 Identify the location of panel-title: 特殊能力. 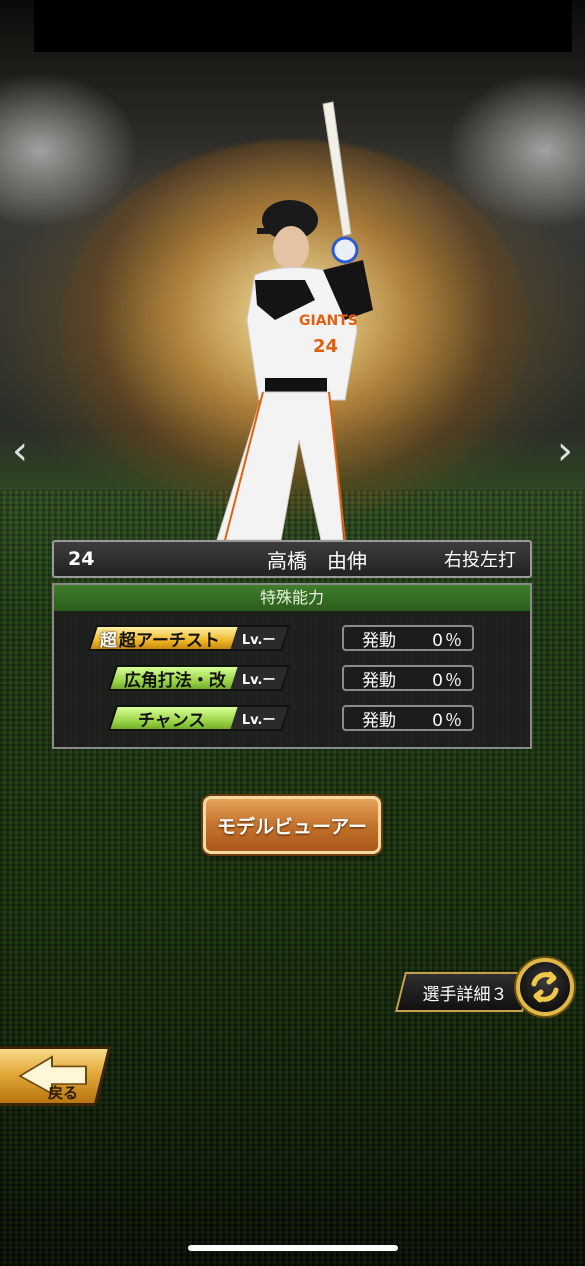
(292, 598).